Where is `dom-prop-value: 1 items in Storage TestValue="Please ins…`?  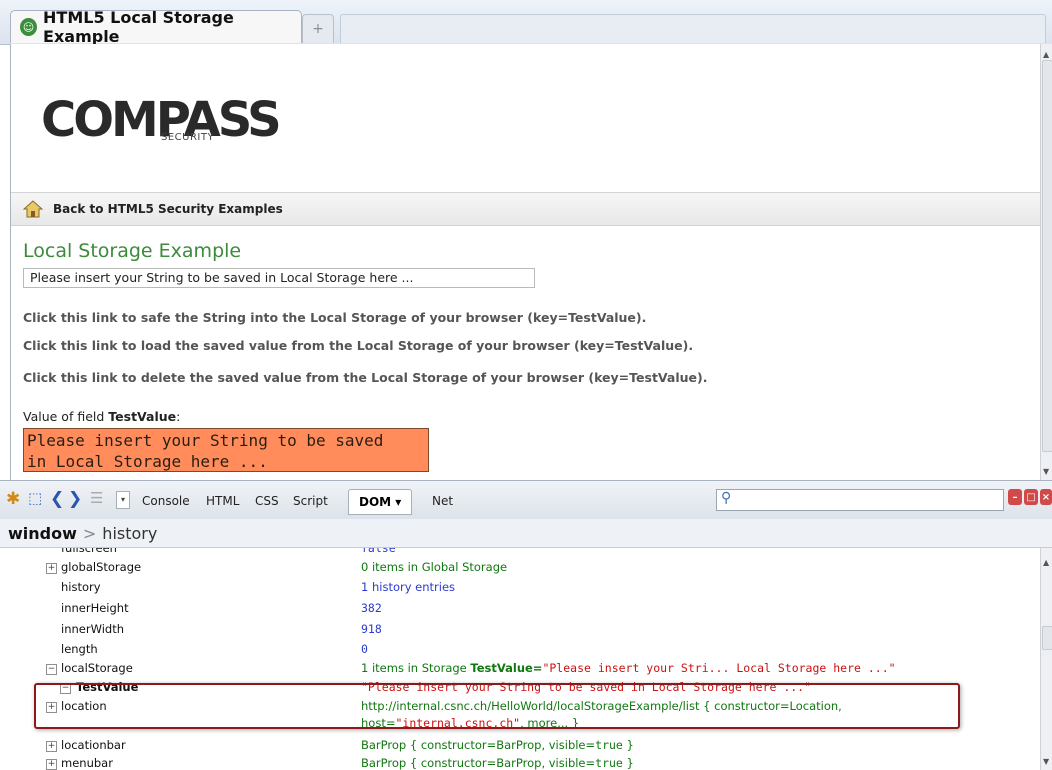 dom-prop-value: 1 items in Storage TestValue="Please ins… is located at coordinates (628, 668).